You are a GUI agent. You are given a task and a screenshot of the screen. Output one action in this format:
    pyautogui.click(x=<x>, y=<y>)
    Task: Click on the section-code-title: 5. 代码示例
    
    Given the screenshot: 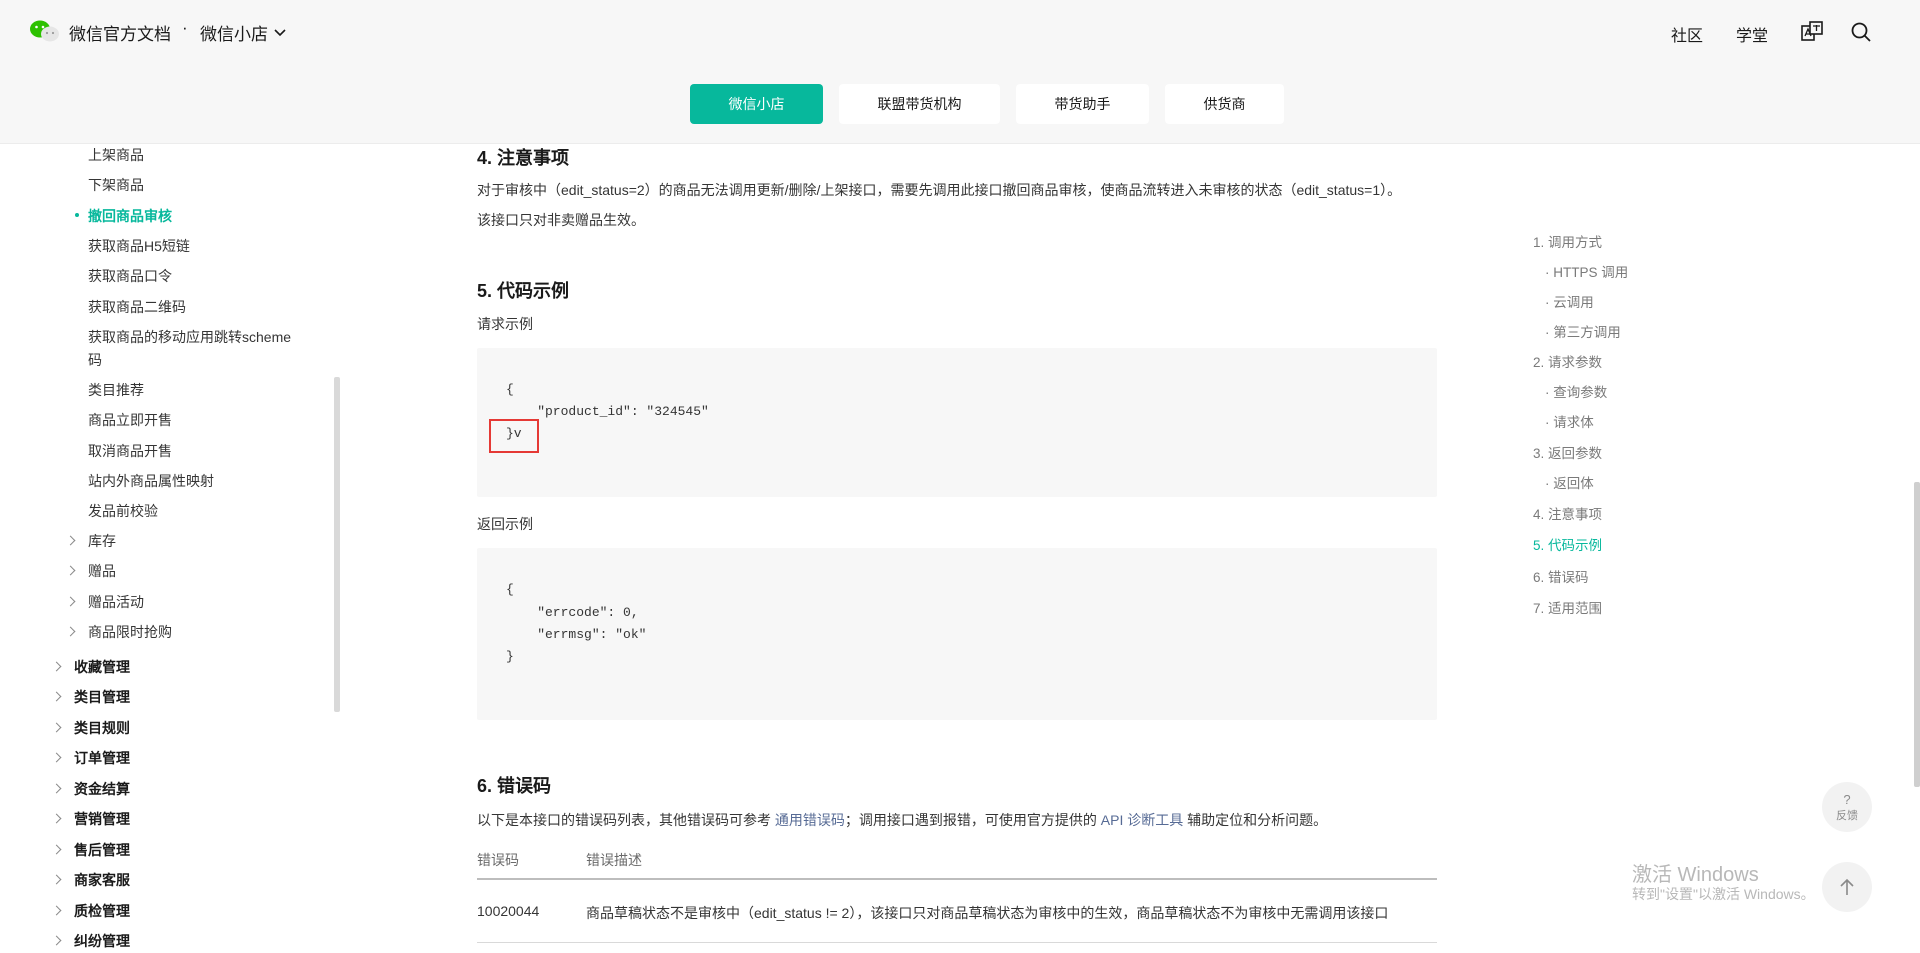 What is the action you would take?
    pyautogui.click(x=523, y=291)
    